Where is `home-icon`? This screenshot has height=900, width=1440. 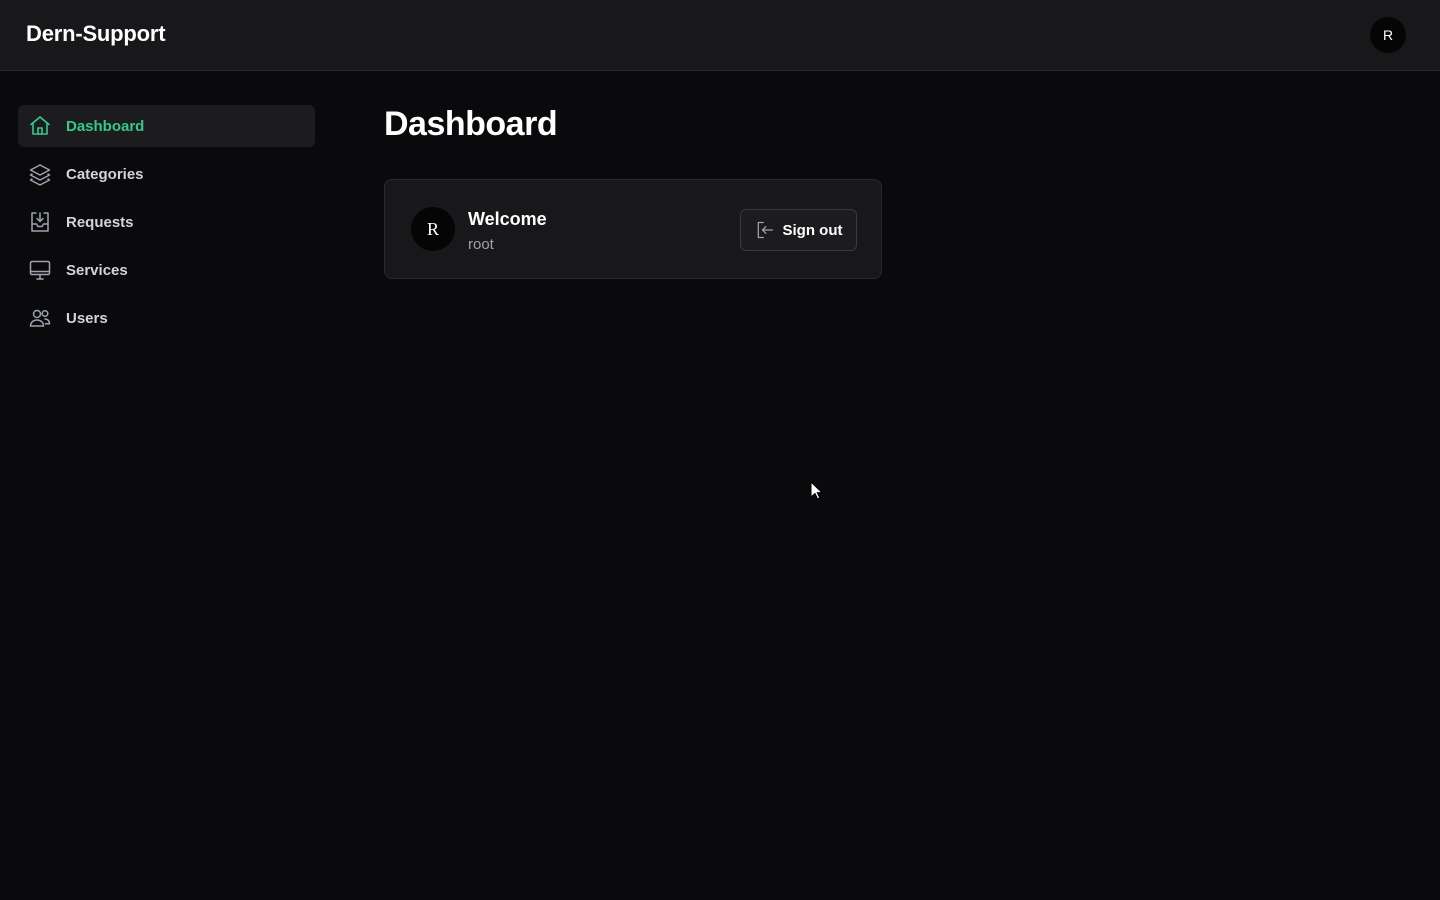 home-icon is located at coordinates (40, 126).